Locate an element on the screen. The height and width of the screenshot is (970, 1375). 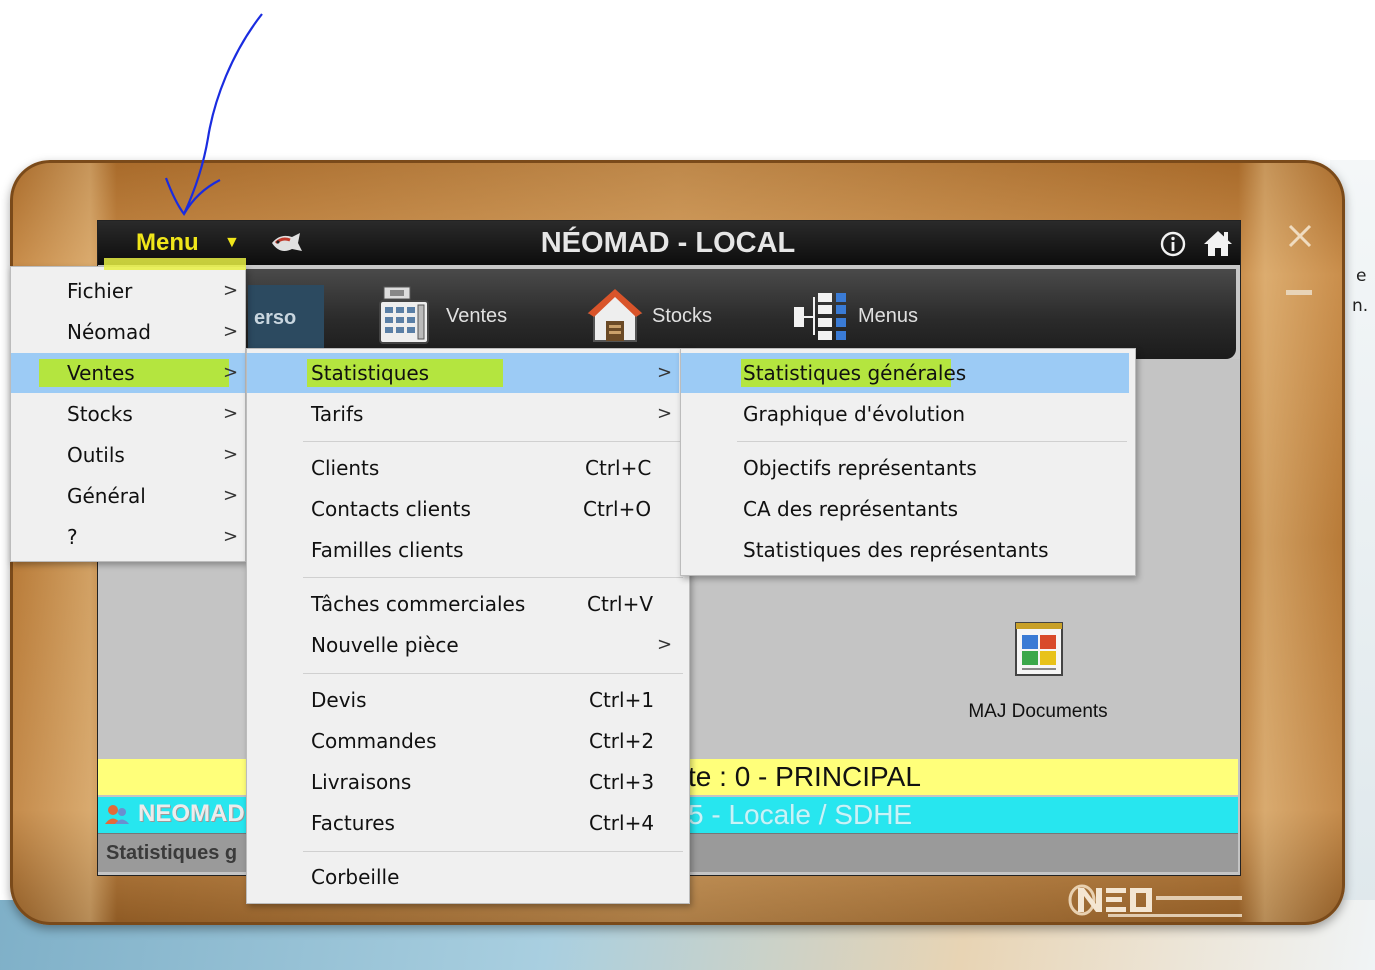
close-icon is located at coordinates (1300, 236).